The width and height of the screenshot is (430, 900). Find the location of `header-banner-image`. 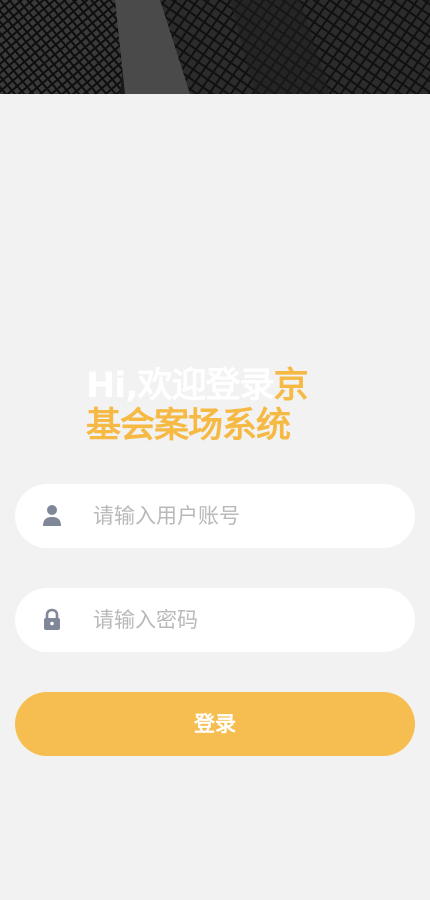

header-banner-image is located at coordinates (215, 47).